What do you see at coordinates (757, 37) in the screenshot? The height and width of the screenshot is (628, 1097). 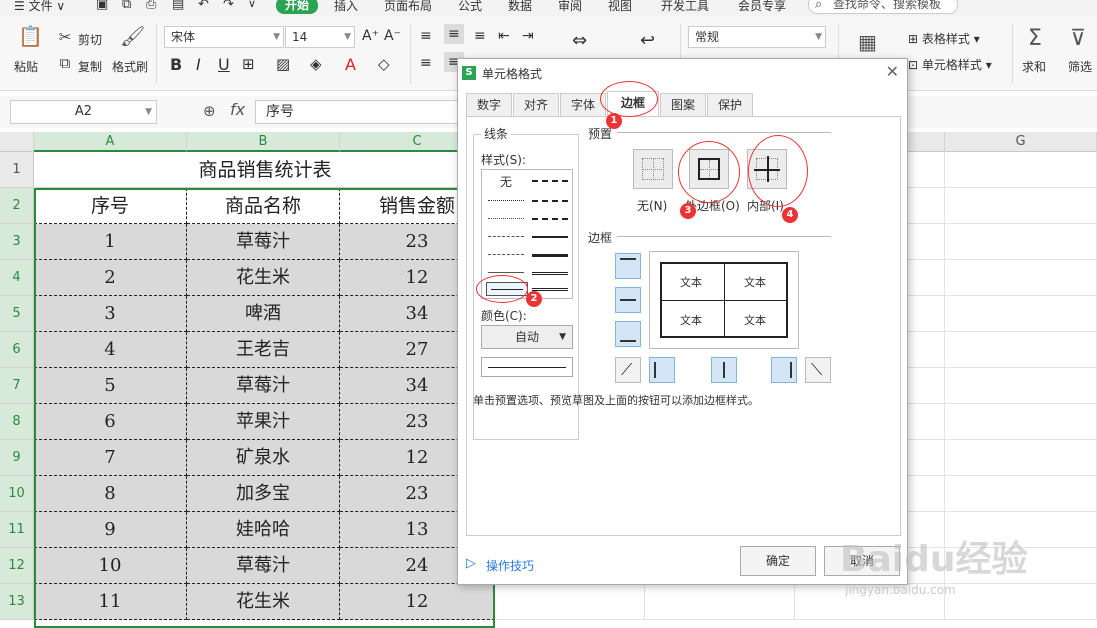 I see `number-format-select: 常规 ▼` at bounding box center [757, 37].